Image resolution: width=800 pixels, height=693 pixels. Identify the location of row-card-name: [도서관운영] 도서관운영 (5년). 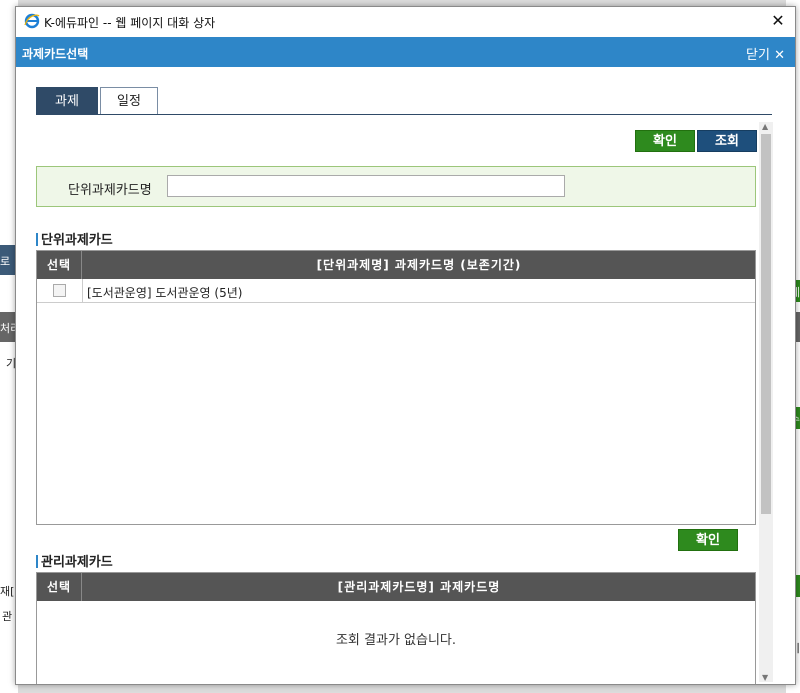
(165, 293).